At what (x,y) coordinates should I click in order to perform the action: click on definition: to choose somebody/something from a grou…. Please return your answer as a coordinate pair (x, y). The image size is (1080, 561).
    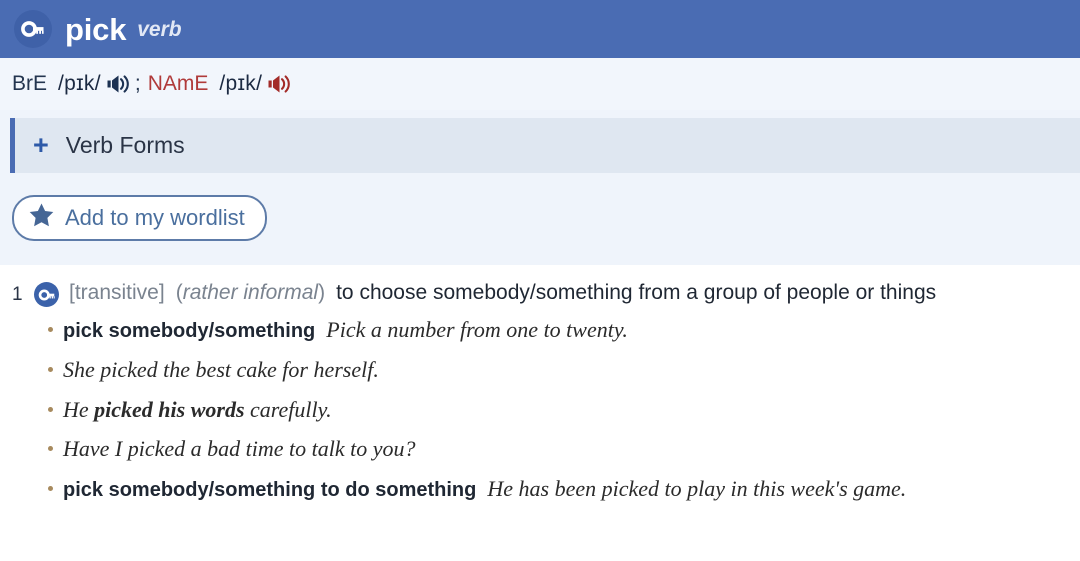
    Looking at the image, I should click on (636, 292).